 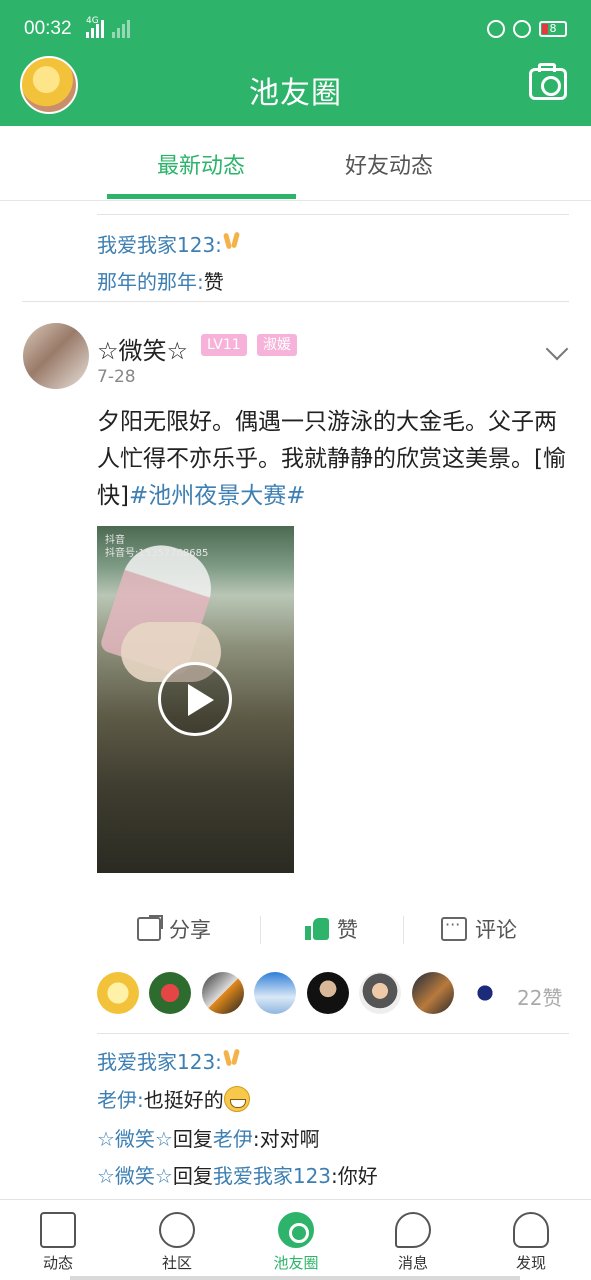 What do you see at coordinates (331, 929) in the screenshot?
I see `like-button: 赞` at bounding box center [331, 929].